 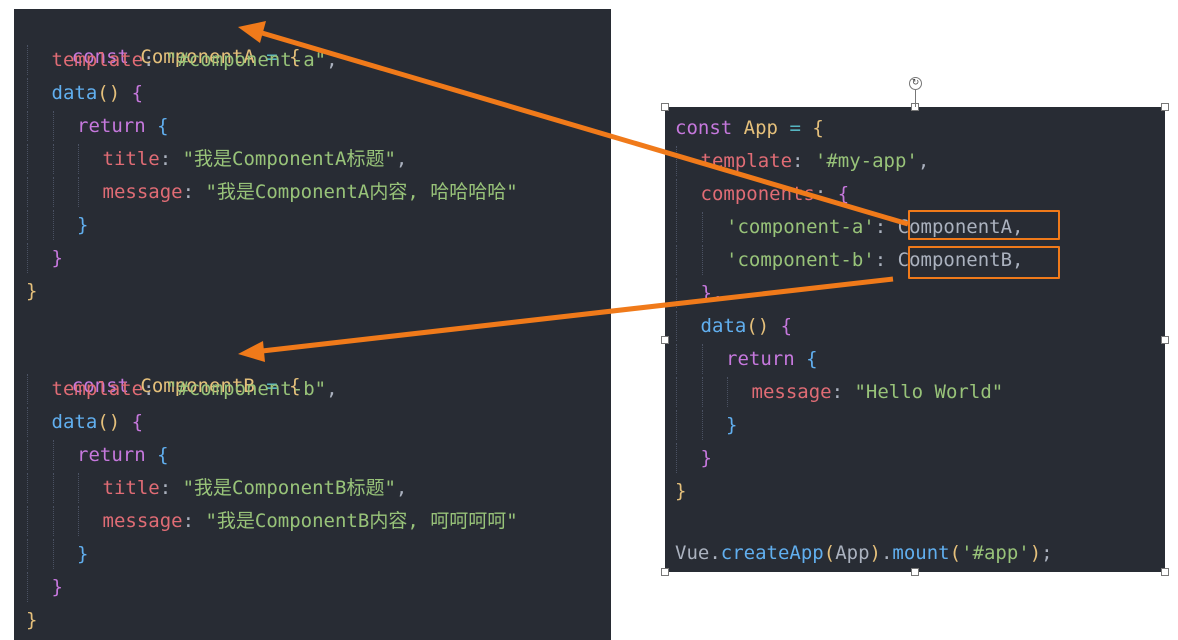 What do you see at coordinates (692, 553) in the screenshot?
I see `vue-object: Vue` at bounding box center [692, 553].